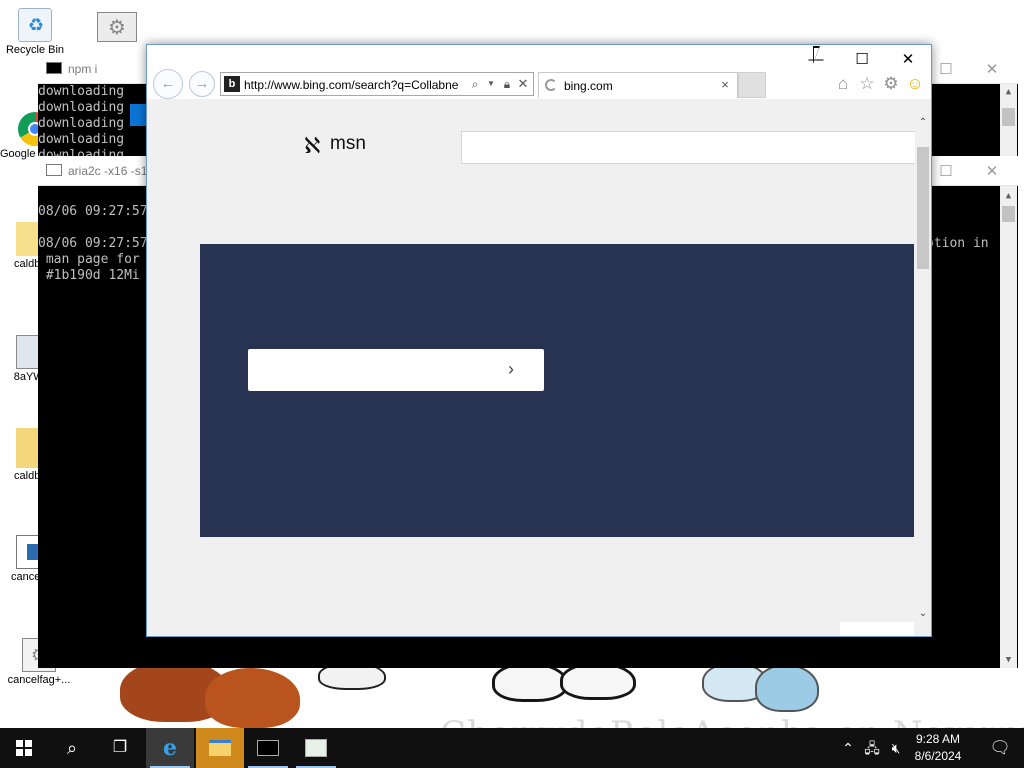 This screenshot has width=1024, height=768. Describe the element at coordinates (507, 84) in the screenshot. I see `lock-icon: 🔒︎` at that location.